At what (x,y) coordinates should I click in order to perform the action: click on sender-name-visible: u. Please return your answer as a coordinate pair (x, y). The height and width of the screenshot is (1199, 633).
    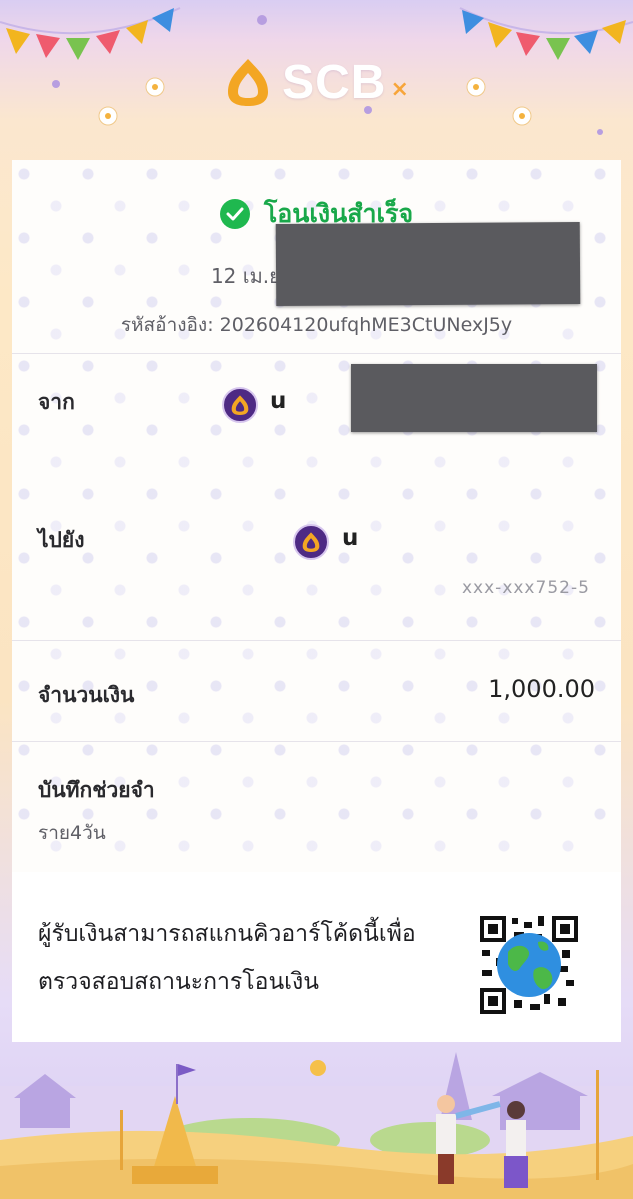
    Looking at the image, I should click on (278, 401).